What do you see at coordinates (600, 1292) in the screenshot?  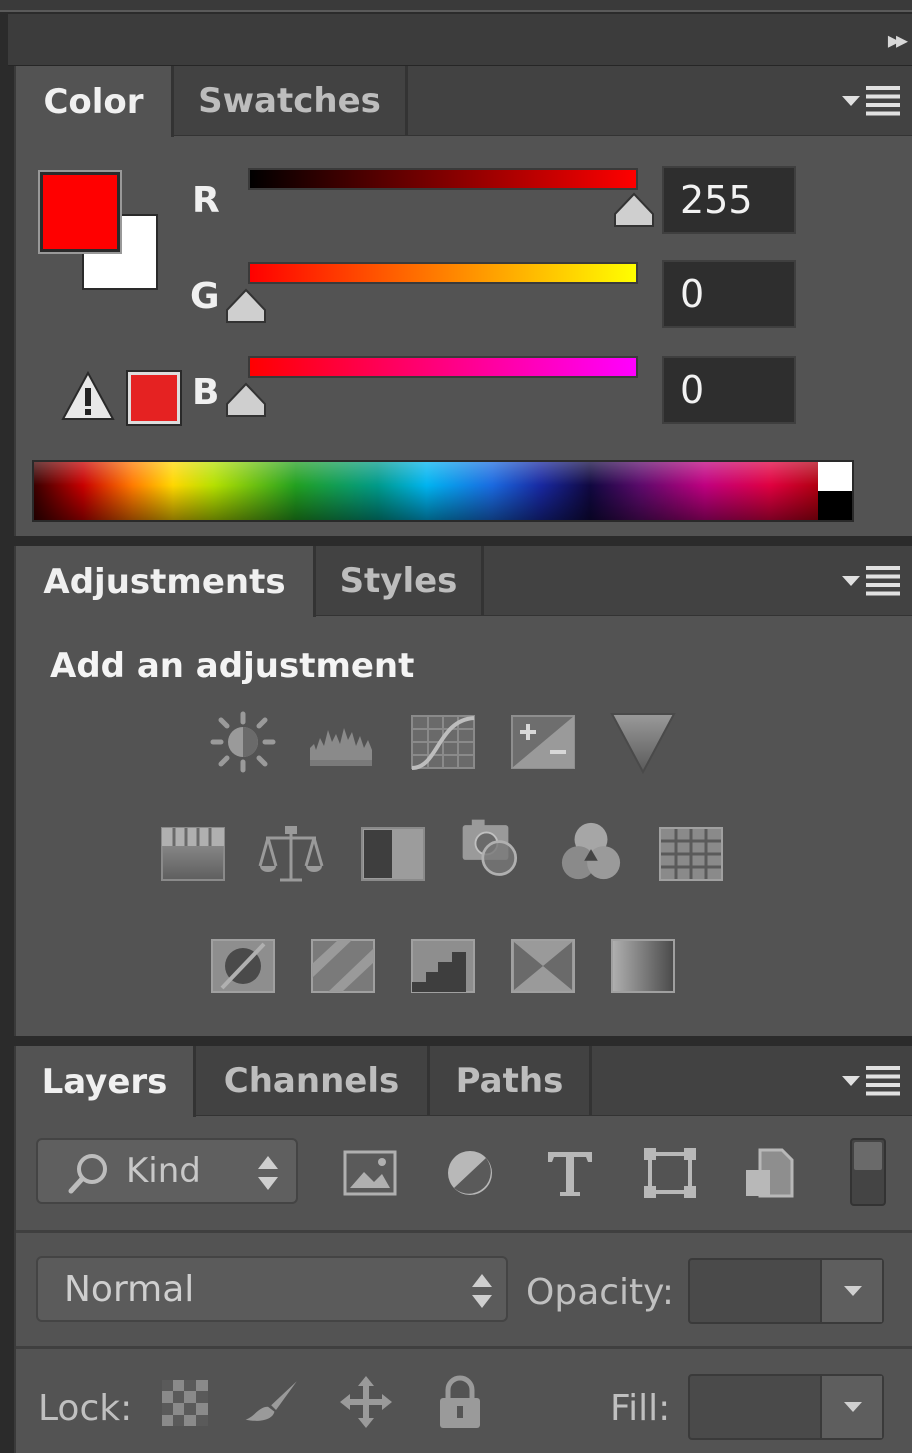 I see `opacity-label: Opacity:` at bounding box center [600, 1292].